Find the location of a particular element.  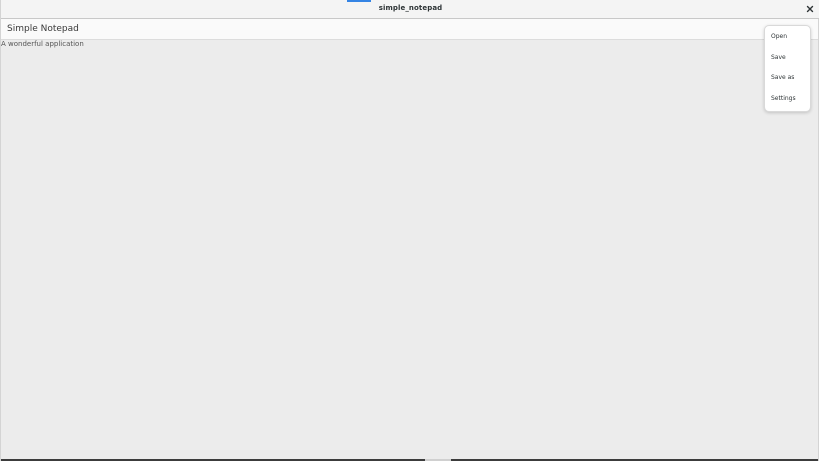

app-header: Simple Notepad is located at coordinates (409, 29).